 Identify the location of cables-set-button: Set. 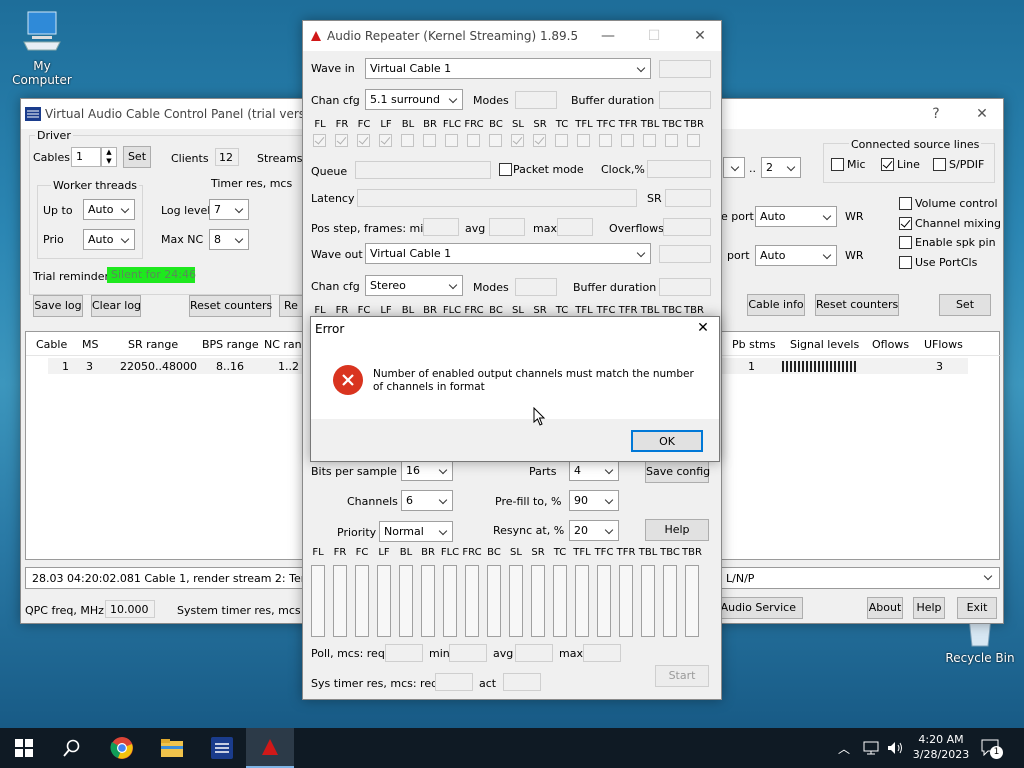
(137, 157).